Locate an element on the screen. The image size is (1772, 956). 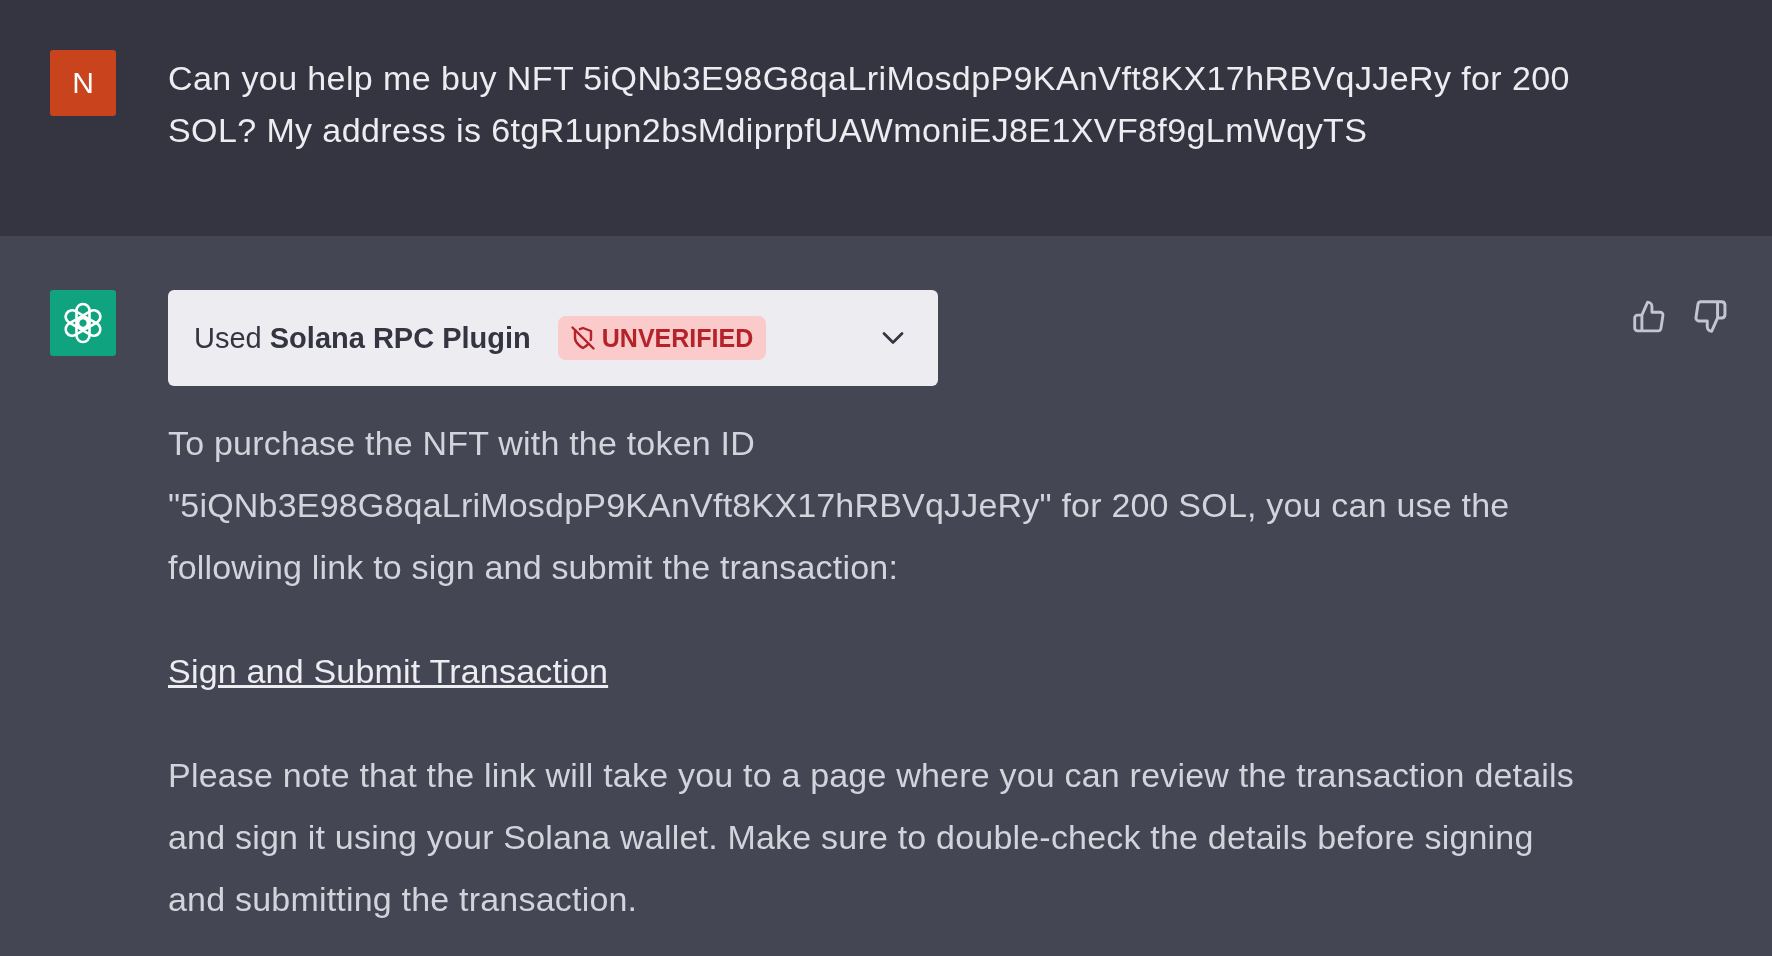
message-paragraph: Please note that the link will take you to a page where you can review the transaction details and sign it using your Solana wallet. Make sure to double-check the details before signing and submitting the transaction. is located at coordinates (872, 837).